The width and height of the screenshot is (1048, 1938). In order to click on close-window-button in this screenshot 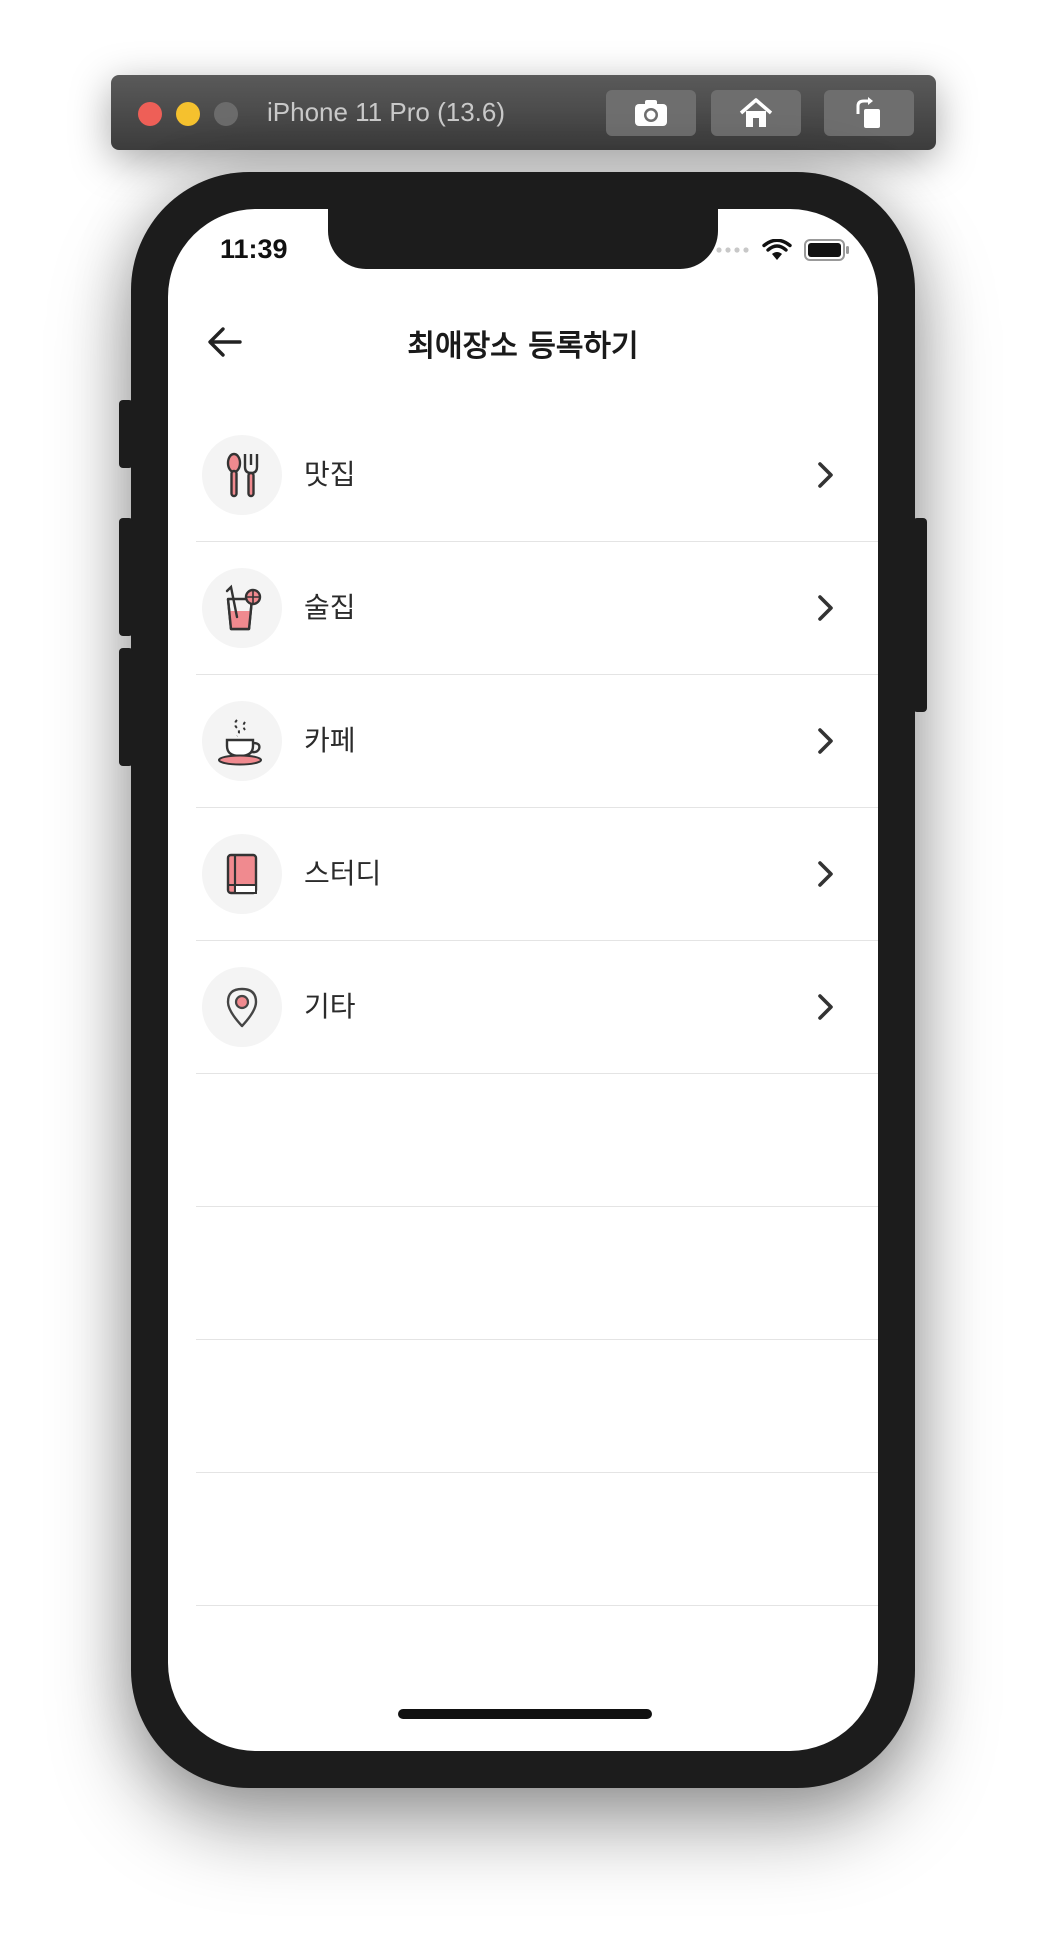, I will do `click(150, 114)`.